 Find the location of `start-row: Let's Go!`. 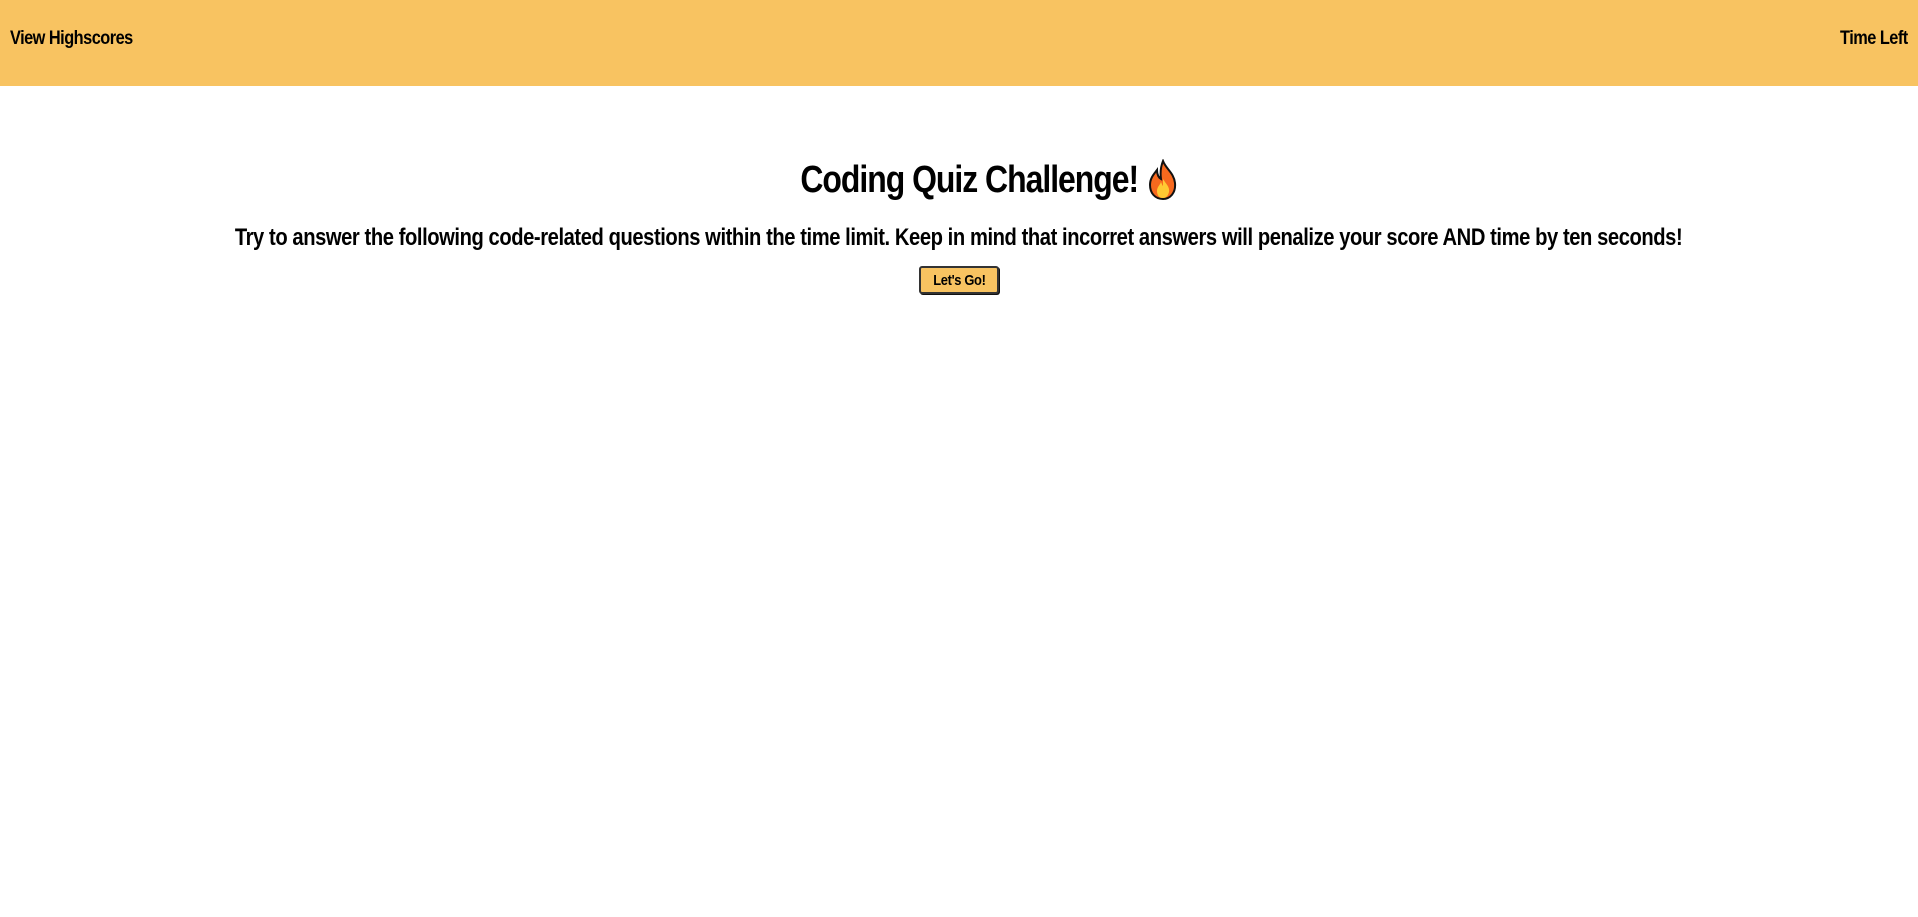

start-row: Let's Go! is located at coordinates (959, 280).